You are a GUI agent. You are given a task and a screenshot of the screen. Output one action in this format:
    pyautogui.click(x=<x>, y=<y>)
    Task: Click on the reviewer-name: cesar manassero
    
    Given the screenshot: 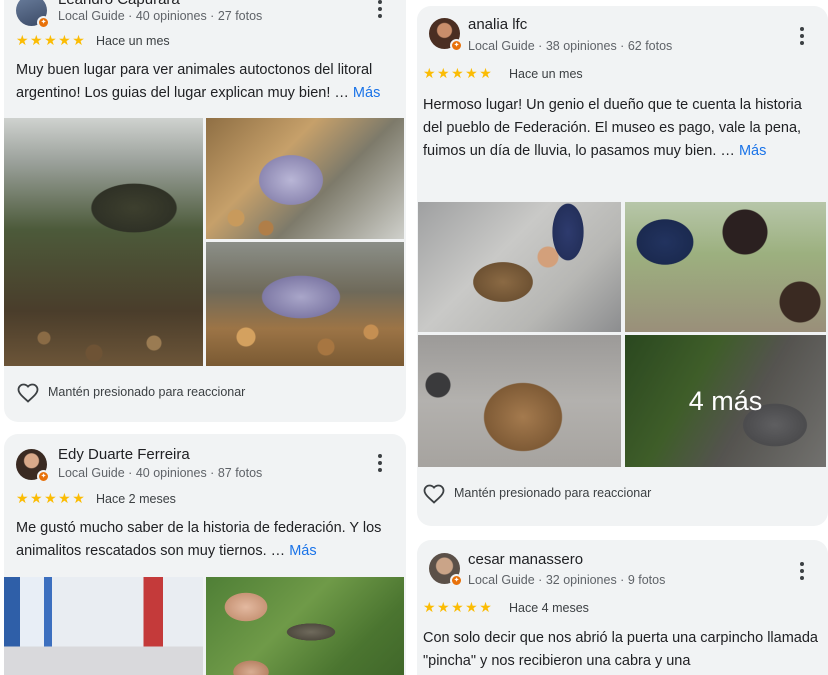 What is the action you would take?
    pyautogui.click(x=525, y=559)
    